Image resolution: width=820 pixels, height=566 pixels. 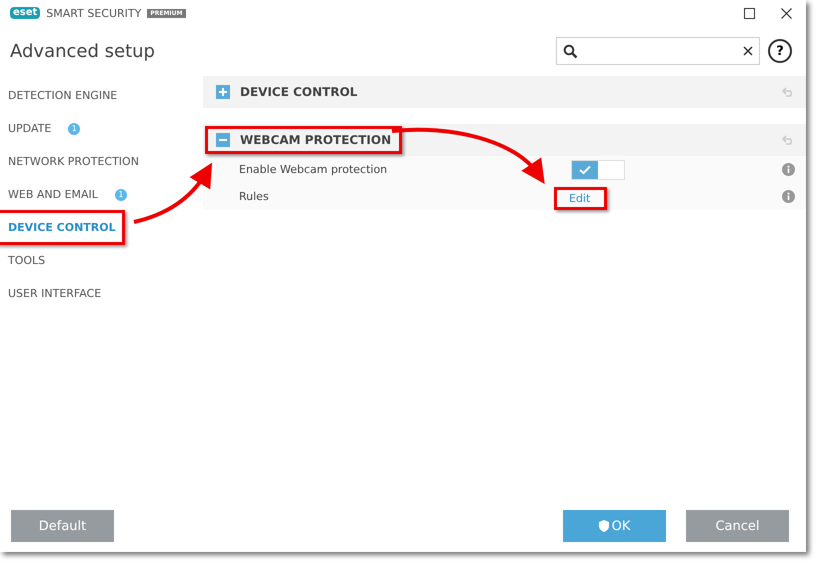 I want to click on section-title: DEVICE CONTROL, so click(x=299, y=92).